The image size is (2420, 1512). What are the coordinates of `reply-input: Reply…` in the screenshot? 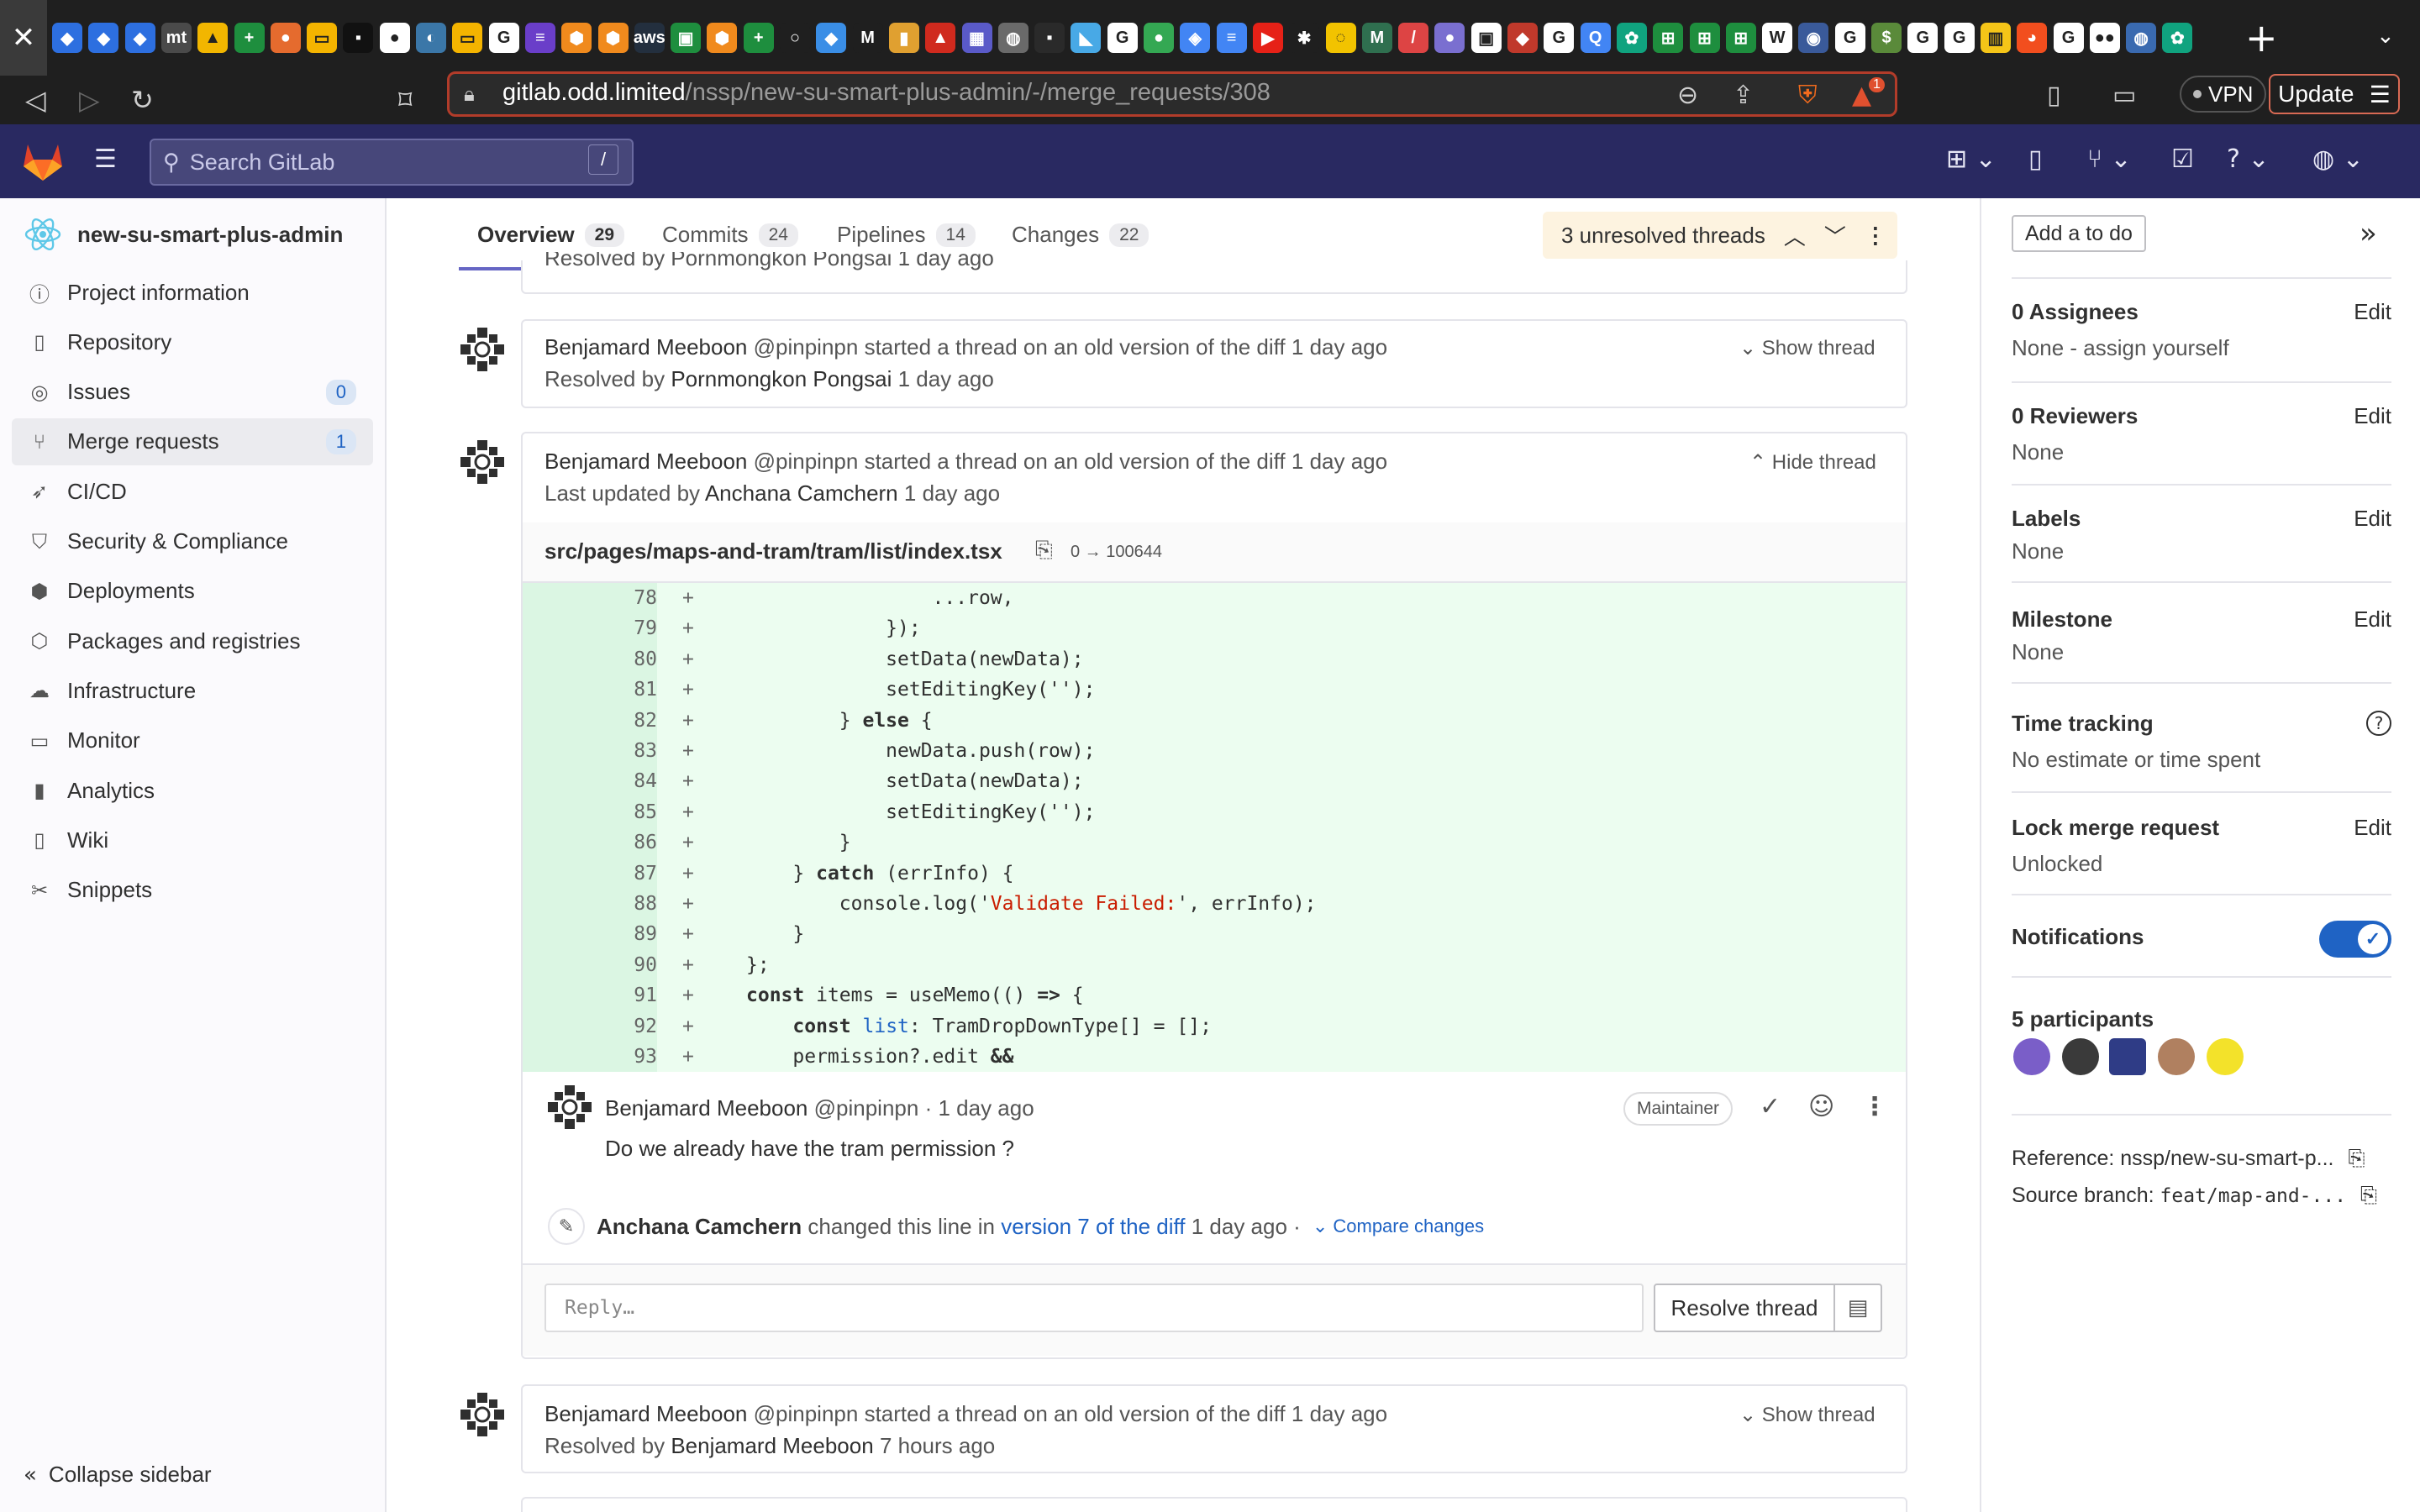 It's located at (1094, 1308).